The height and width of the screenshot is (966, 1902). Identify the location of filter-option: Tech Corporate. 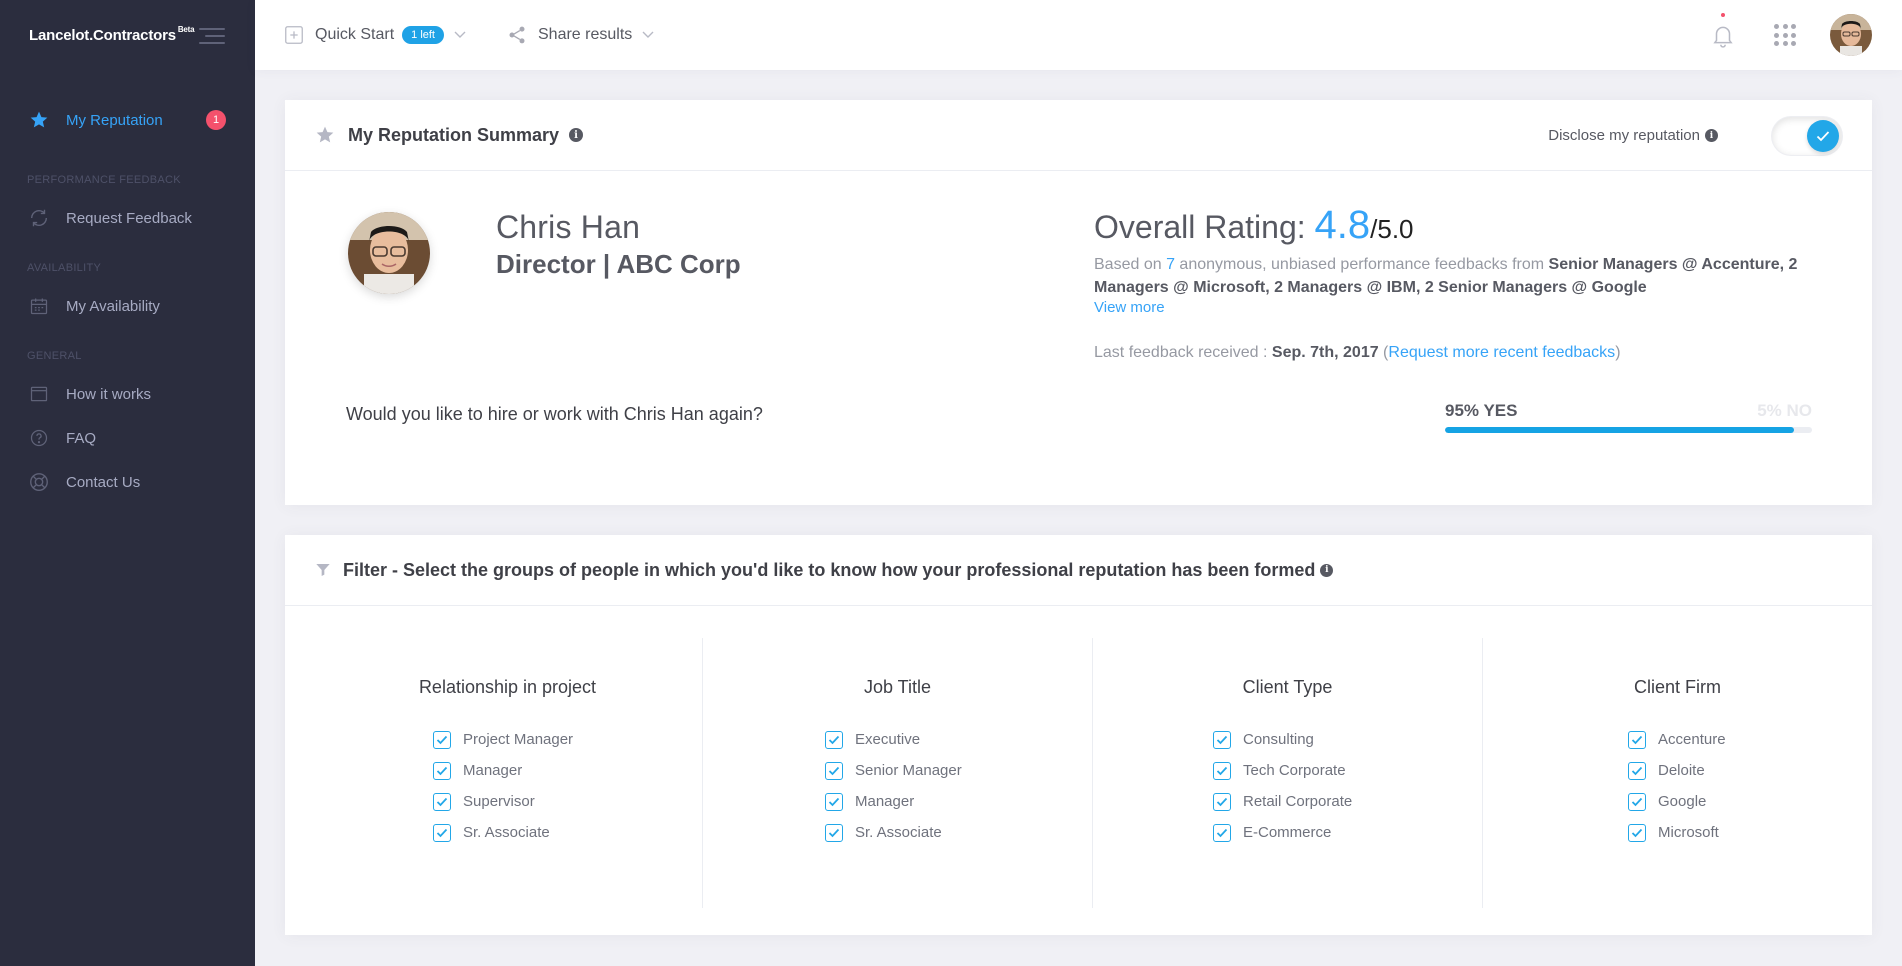
(1347, 770).